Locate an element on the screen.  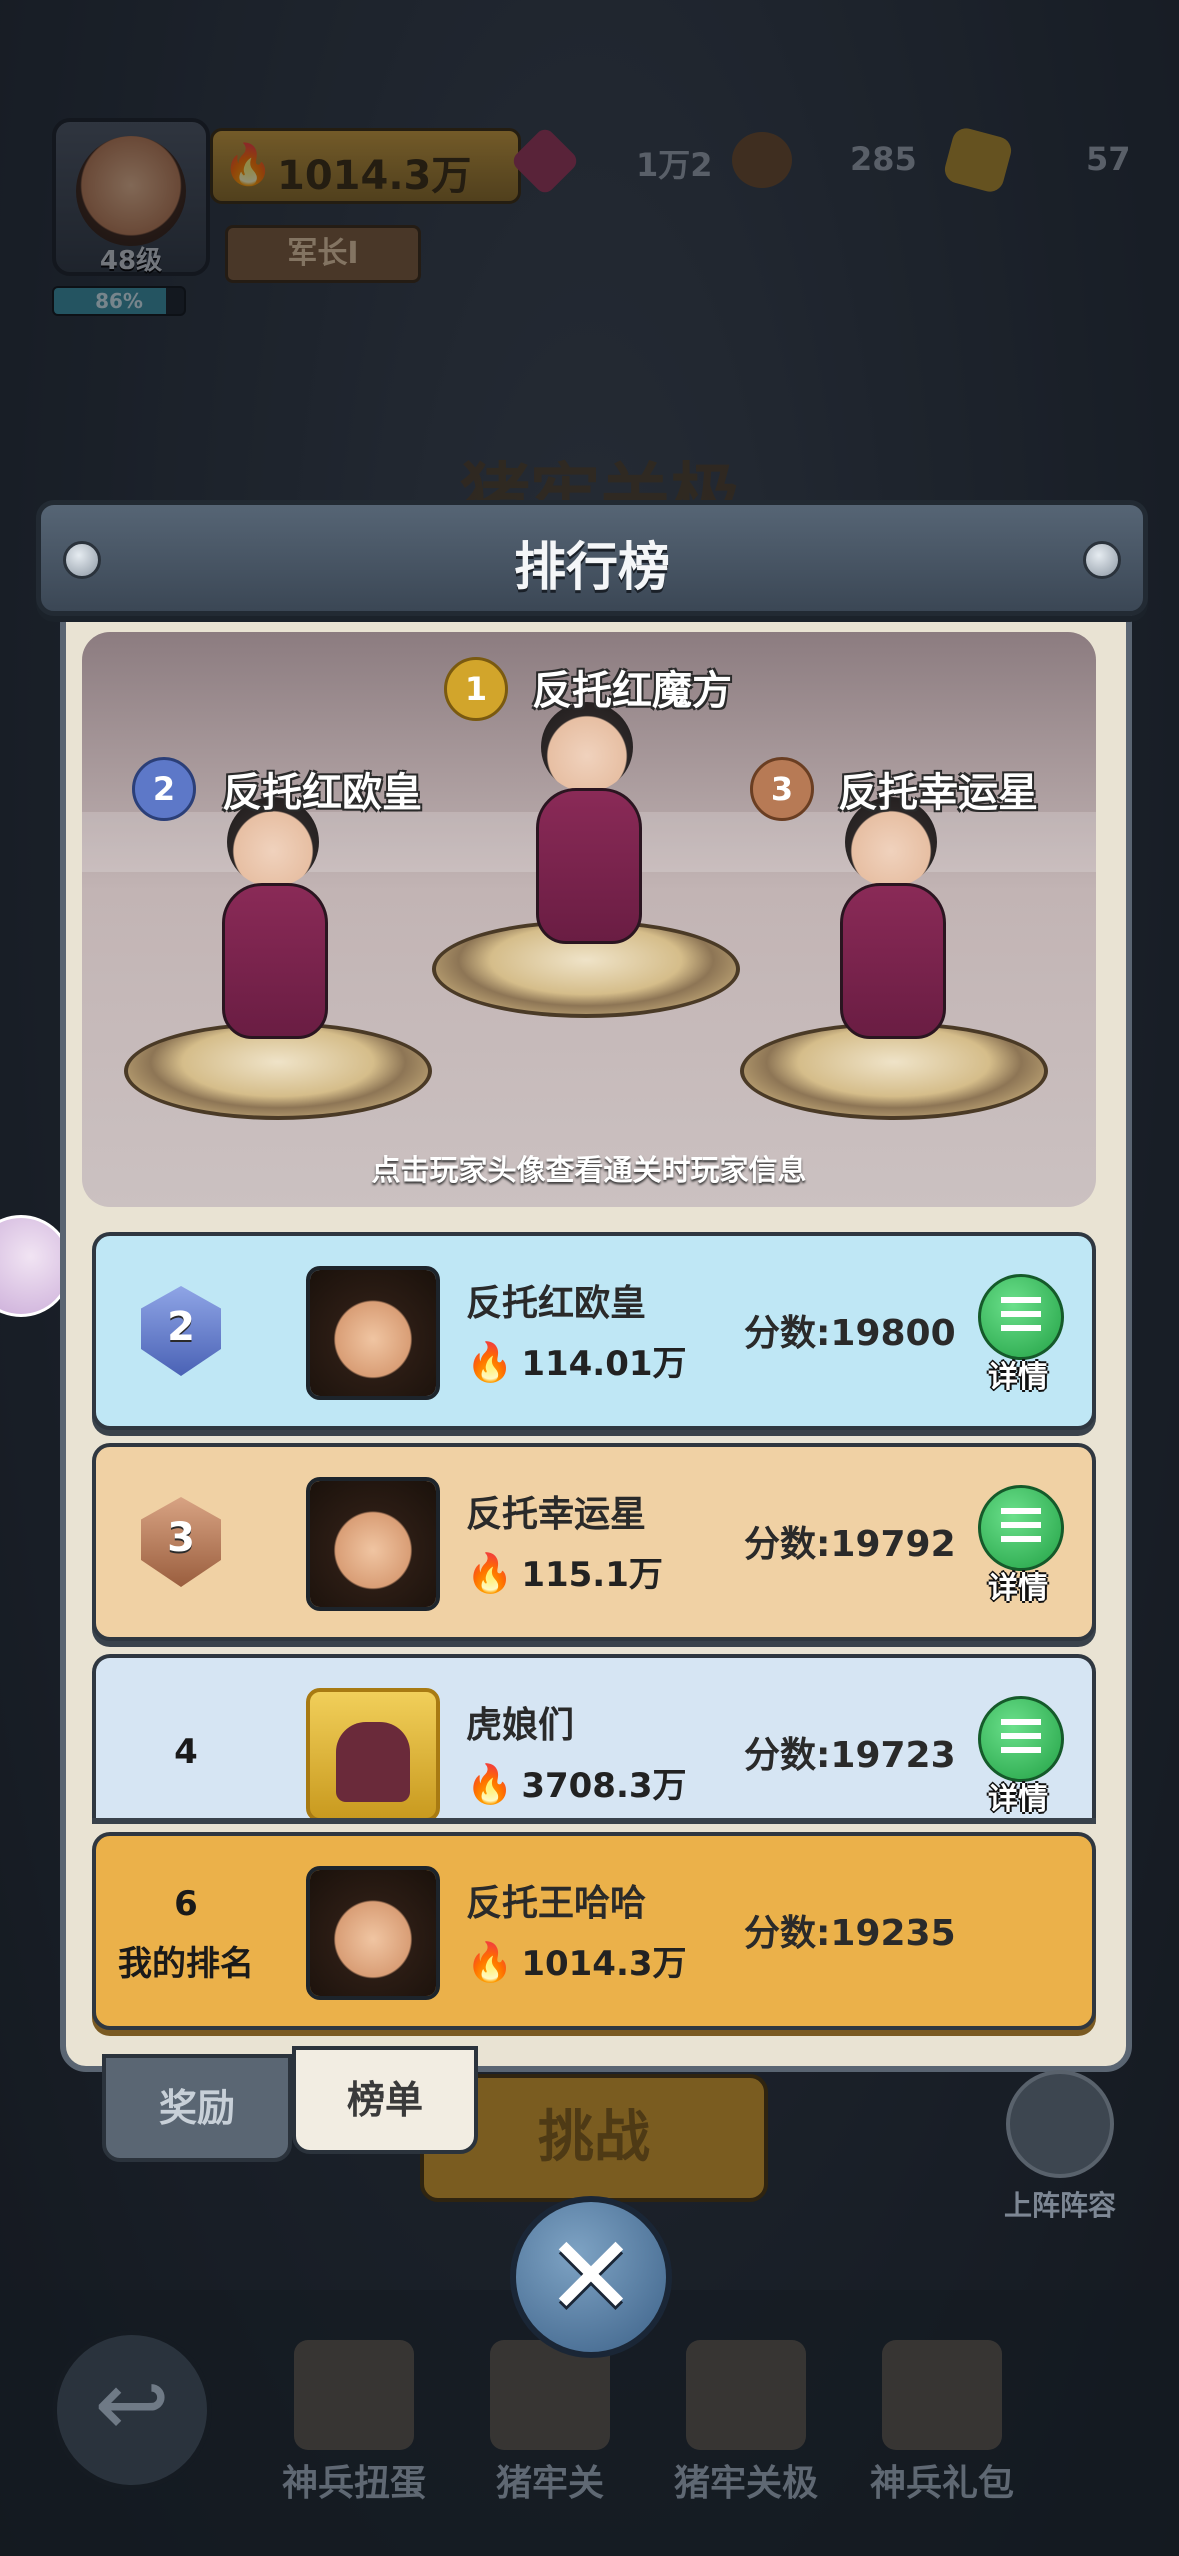
back-button: ↩ is located at coordinates (132, 2410).